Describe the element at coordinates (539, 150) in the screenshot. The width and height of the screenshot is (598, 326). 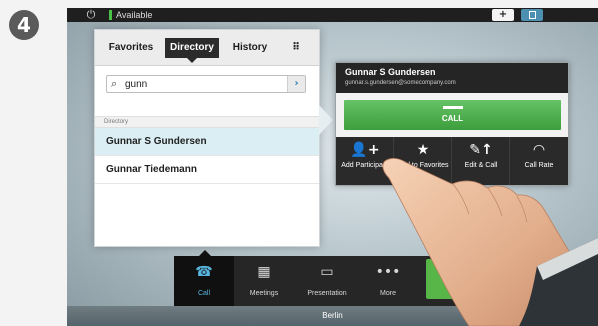
I see `call-rate-icon: ◠` at that location.